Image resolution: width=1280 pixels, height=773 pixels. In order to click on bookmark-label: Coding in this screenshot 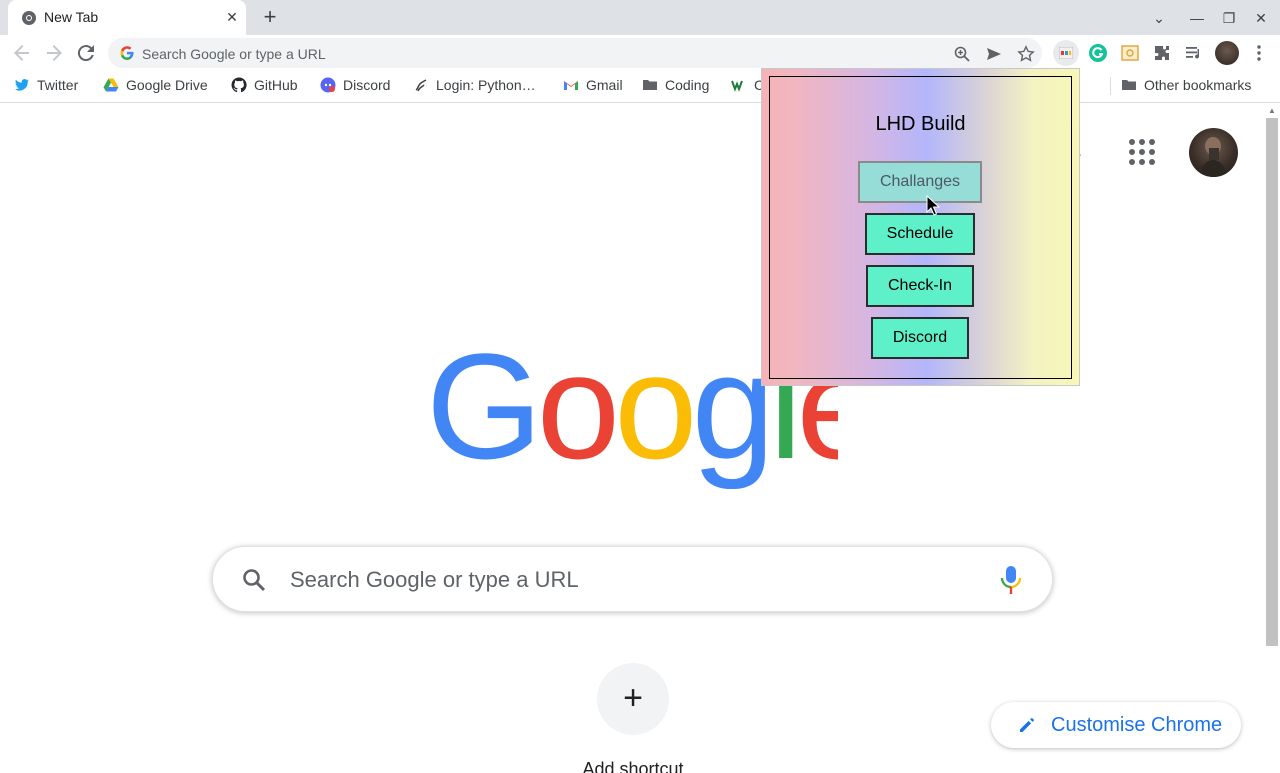, I will do `click(687, 85)`.